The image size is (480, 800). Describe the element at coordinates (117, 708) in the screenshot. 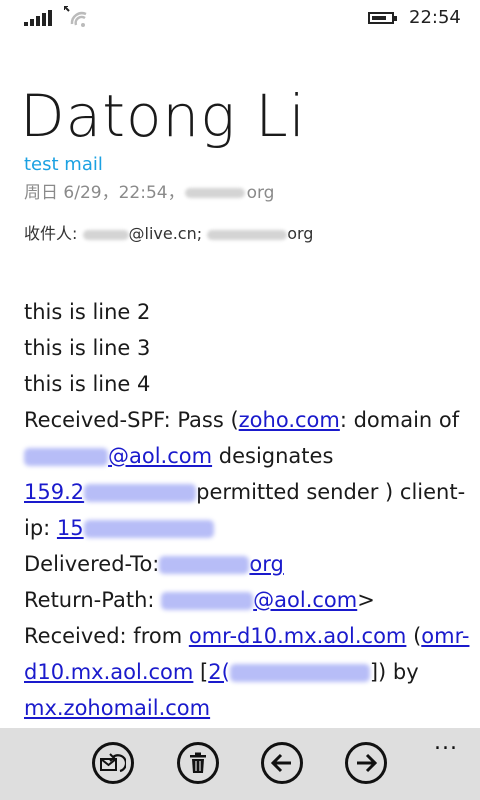

I see `link-zohomail: mx.zohomail.com` at that location.